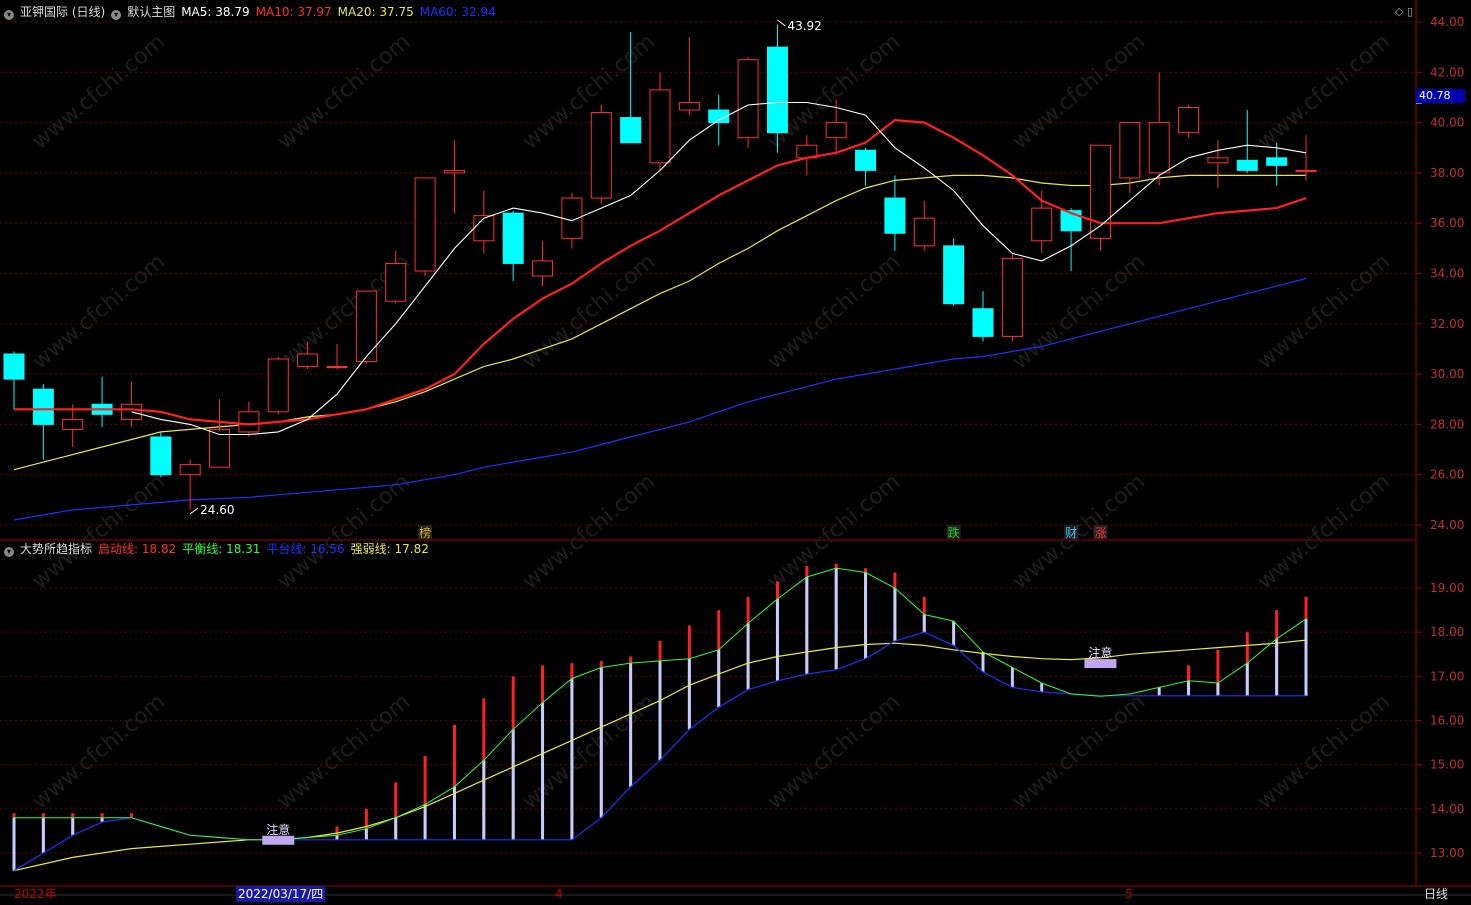  What do you see at coordinates (1129, 894) in the screenshot?
I see `x-label-may: 5` at bounding box center [1129, 894].